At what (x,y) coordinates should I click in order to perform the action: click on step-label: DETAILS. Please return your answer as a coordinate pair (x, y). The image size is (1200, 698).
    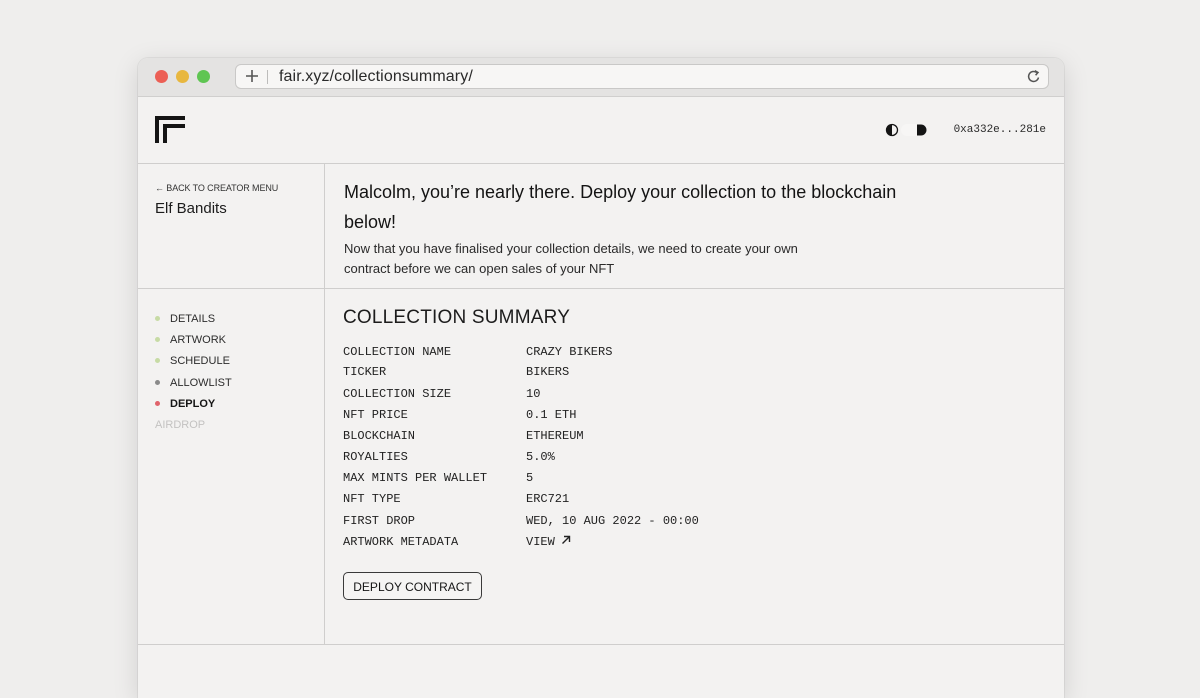
    Looking at the image, I should click on (193, 319).